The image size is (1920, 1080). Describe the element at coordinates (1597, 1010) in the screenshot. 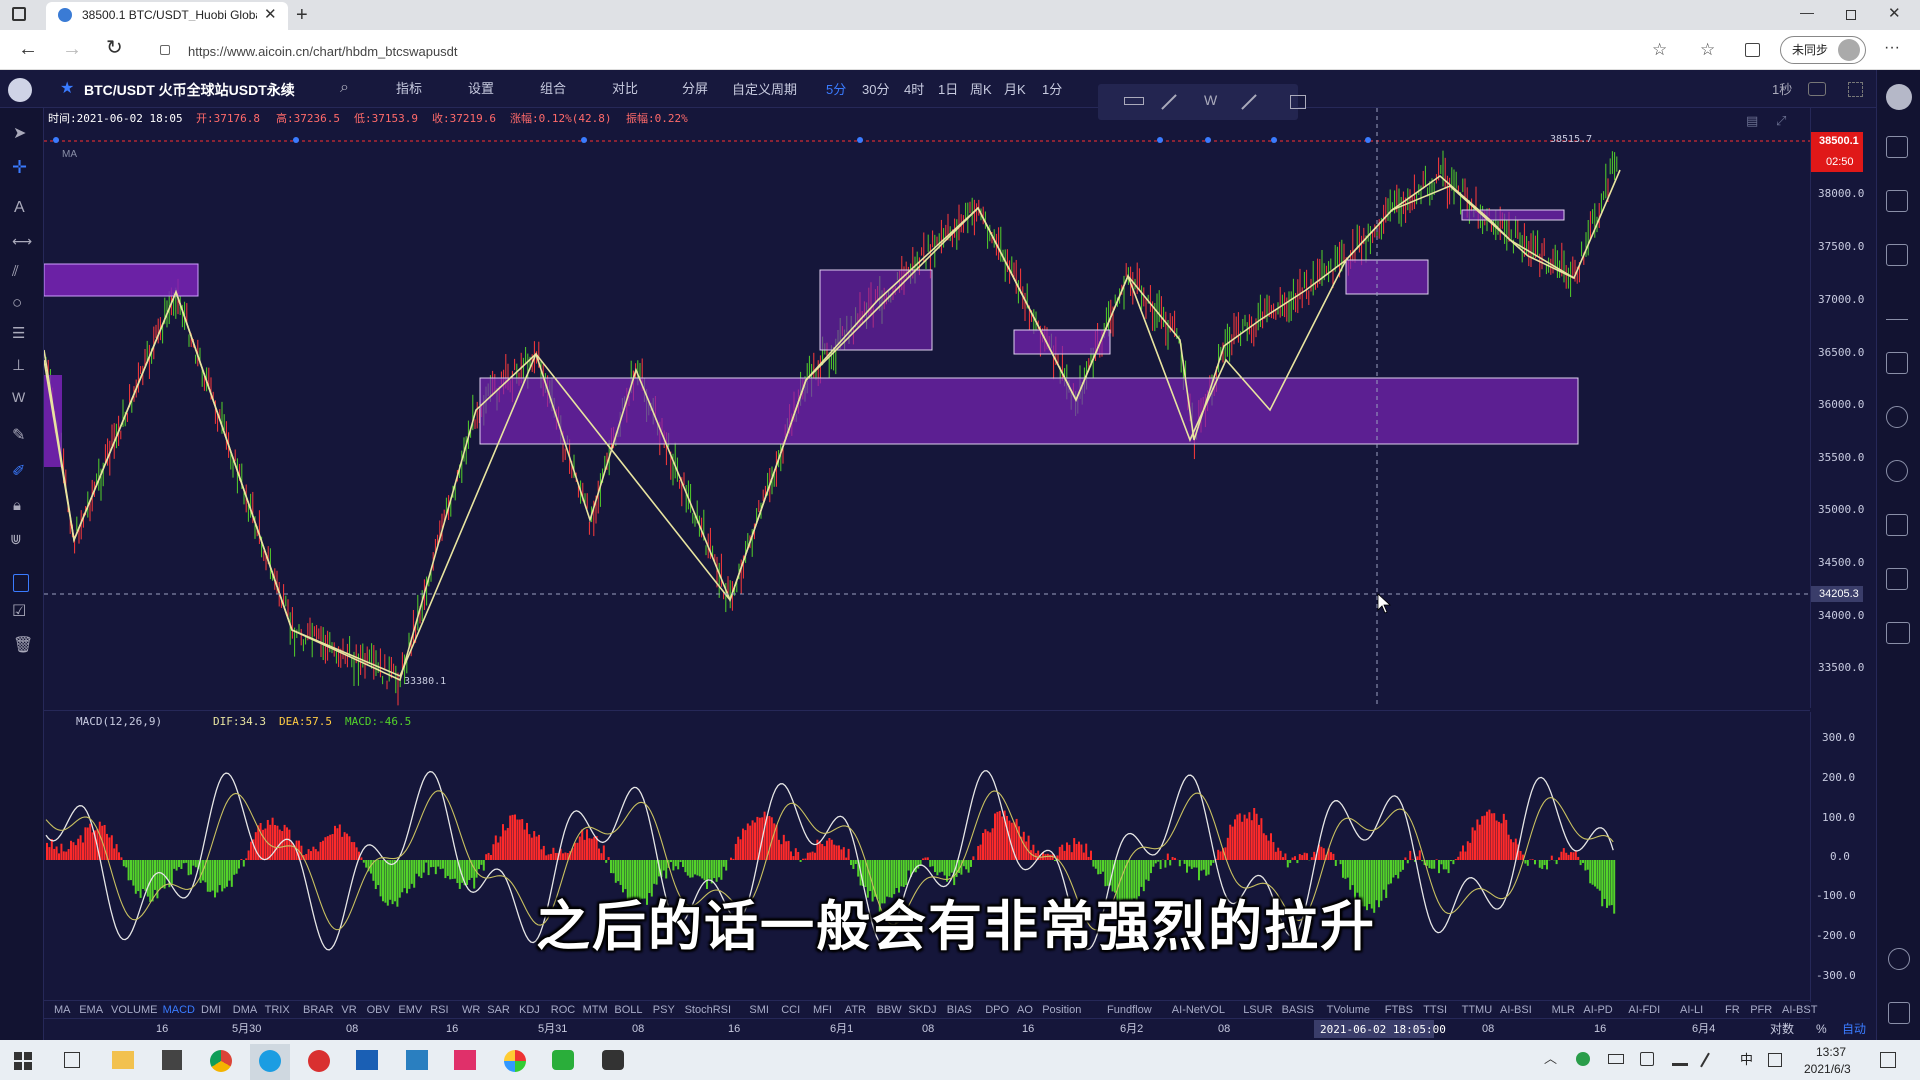

I see `indicator-tab: AI-PD` at that location.